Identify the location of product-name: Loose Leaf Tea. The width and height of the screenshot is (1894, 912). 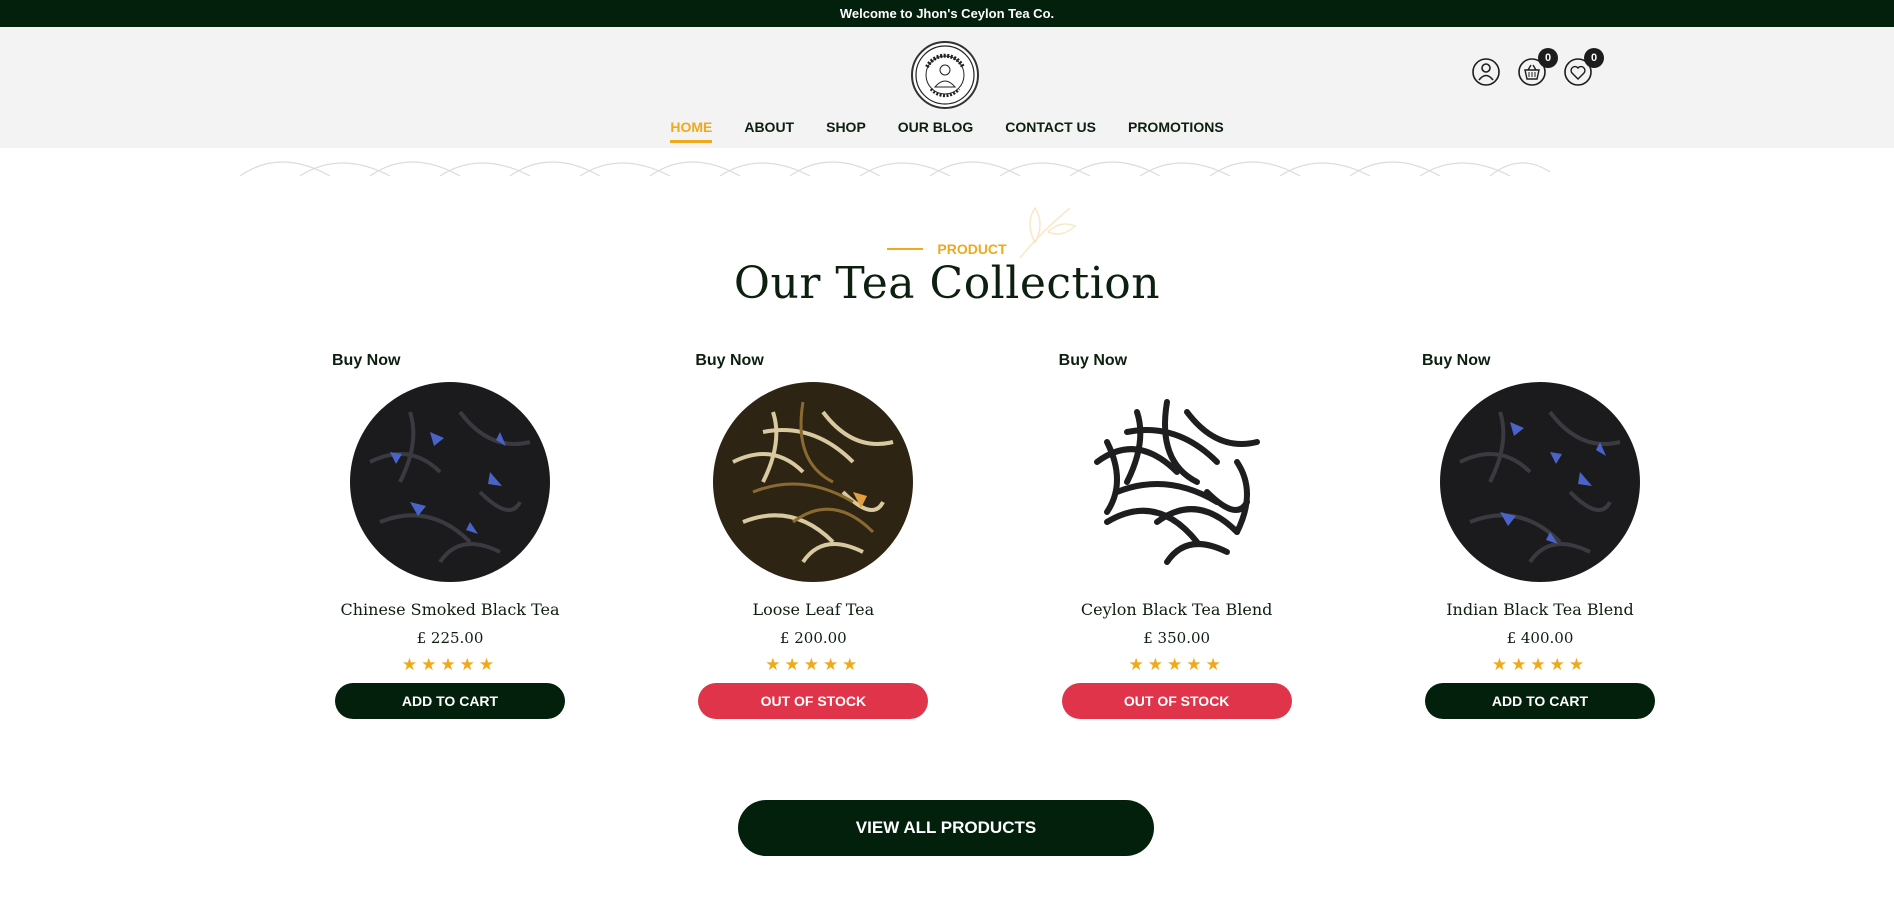
(813, 609).